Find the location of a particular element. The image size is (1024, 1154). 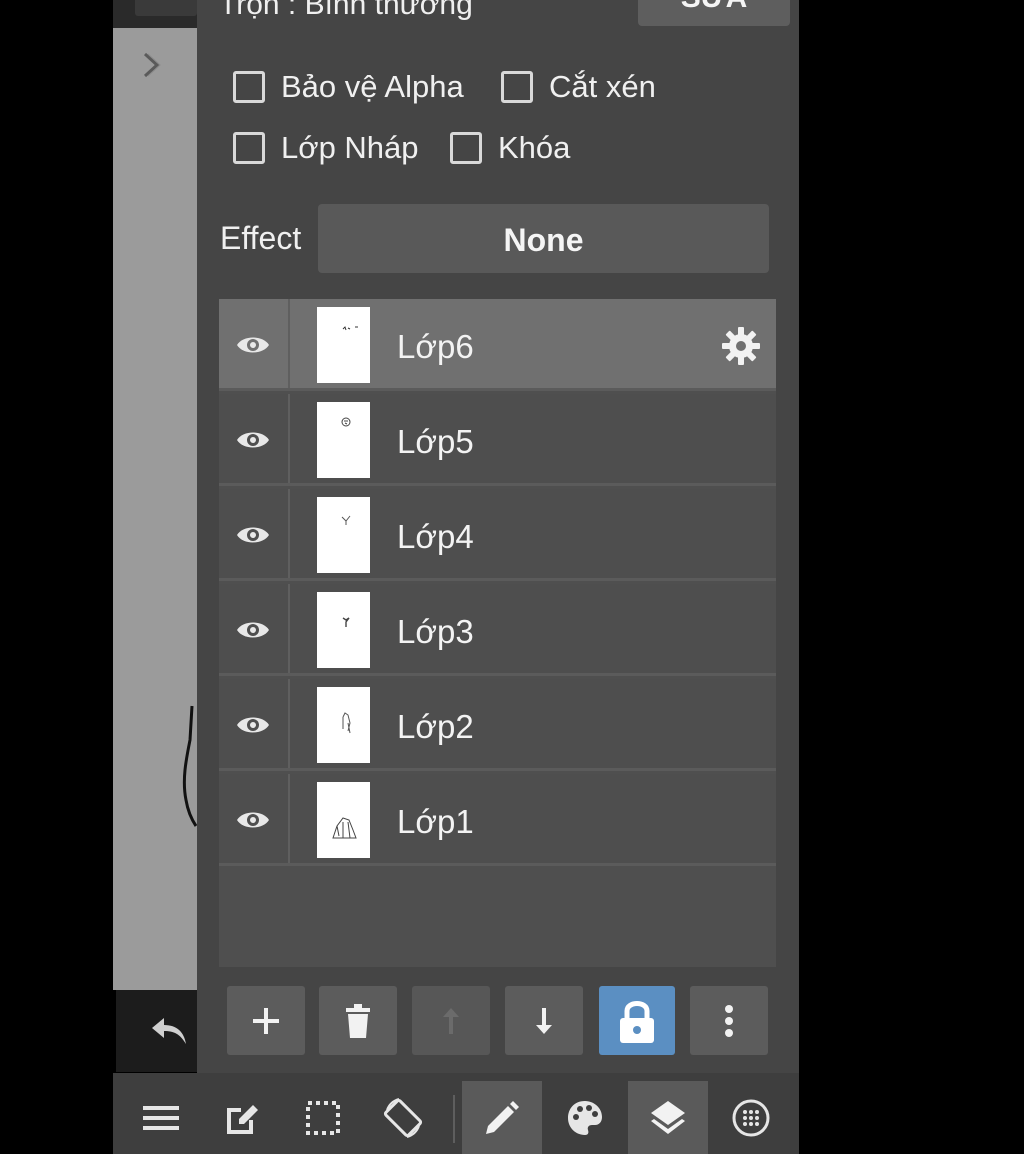

rotate-screen-button is located at coordinates (403, 1117).